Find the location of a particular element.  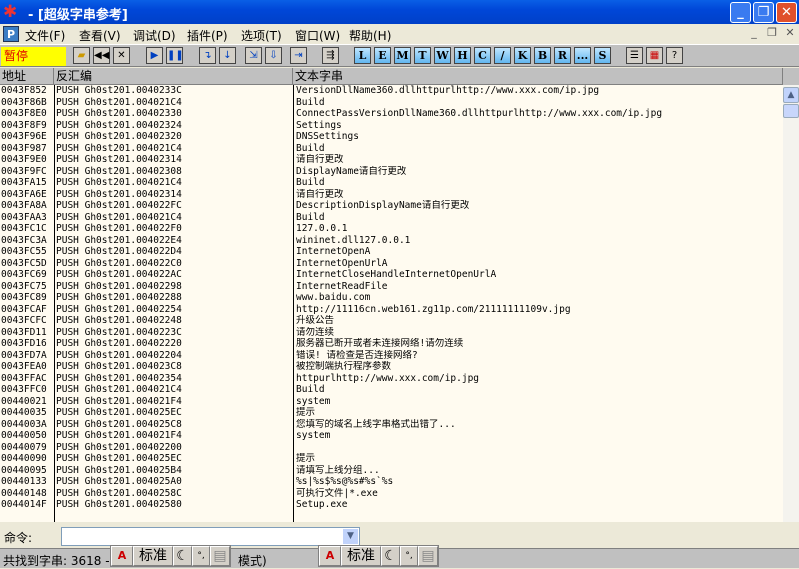

mdi-close-button: ✕ is located at coordinates (790, 34).